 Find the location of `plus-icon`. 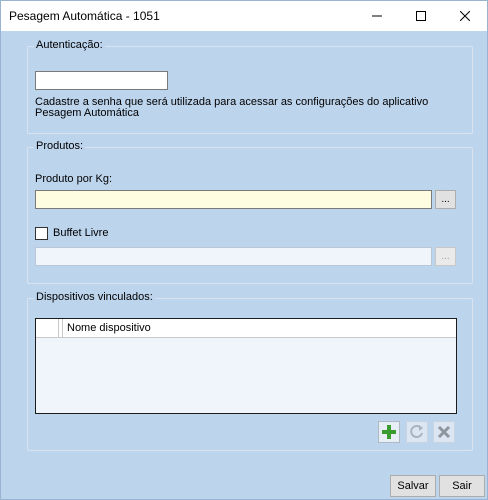

plus-icon is located at coordinates (389, 432).